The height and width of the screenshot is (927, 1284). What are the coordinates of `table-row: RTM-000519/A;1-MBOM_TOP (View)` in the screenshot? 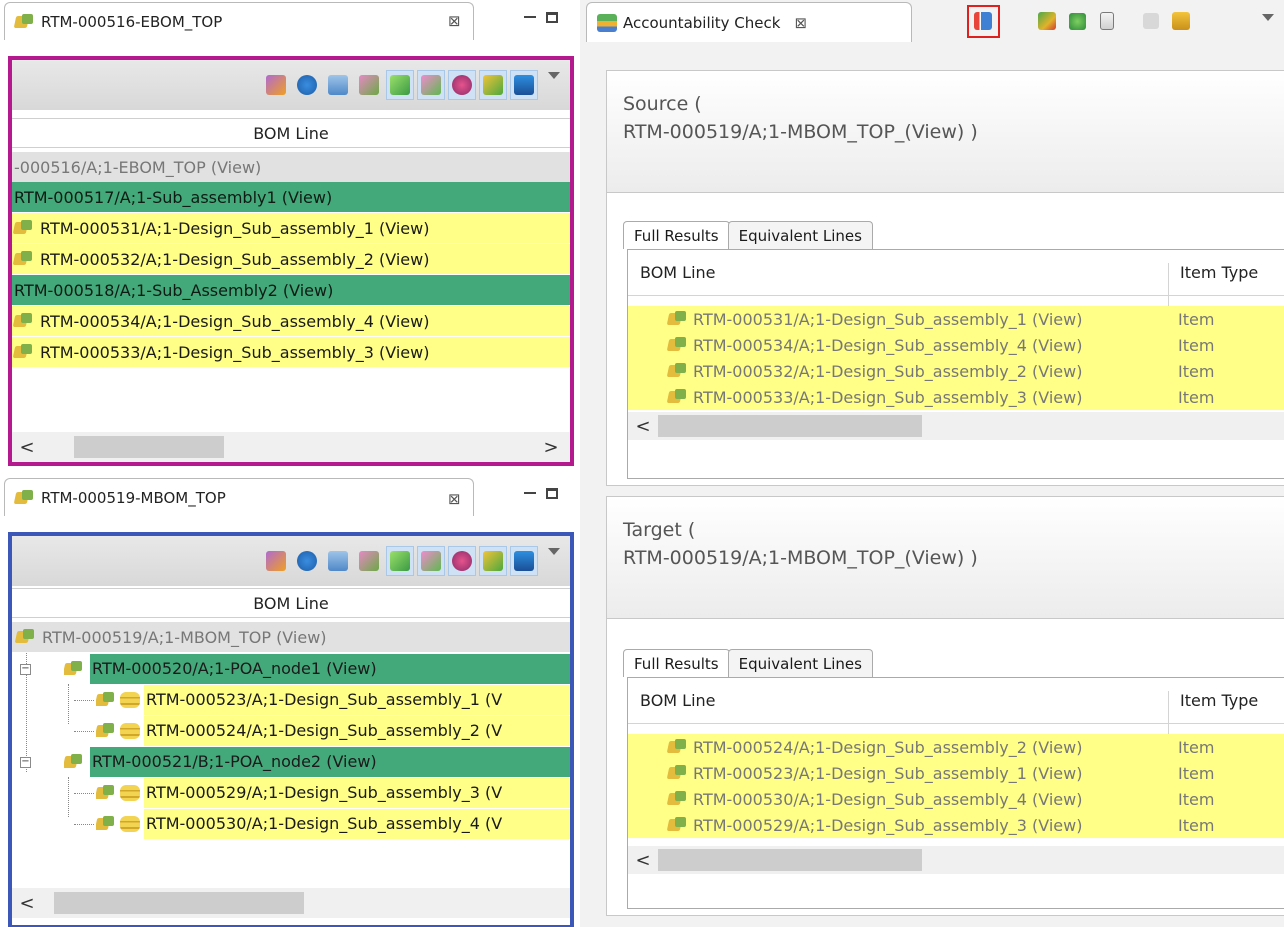 It's located at (291, 637).